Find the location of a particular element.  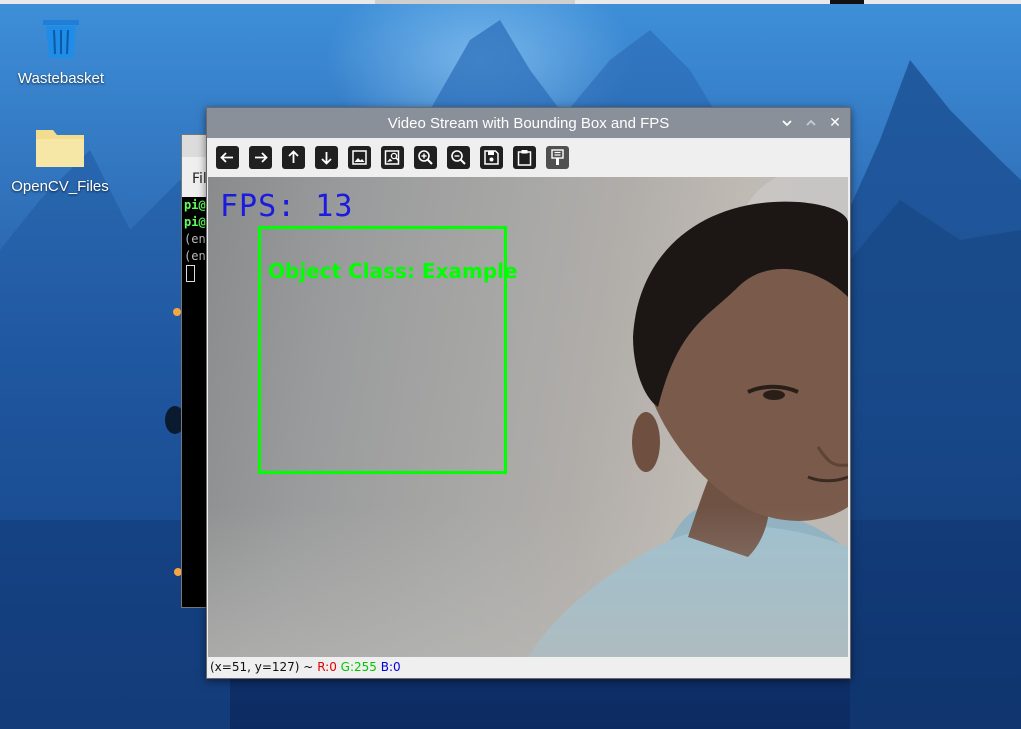

wall-shading is located at coordinates (528, 582).